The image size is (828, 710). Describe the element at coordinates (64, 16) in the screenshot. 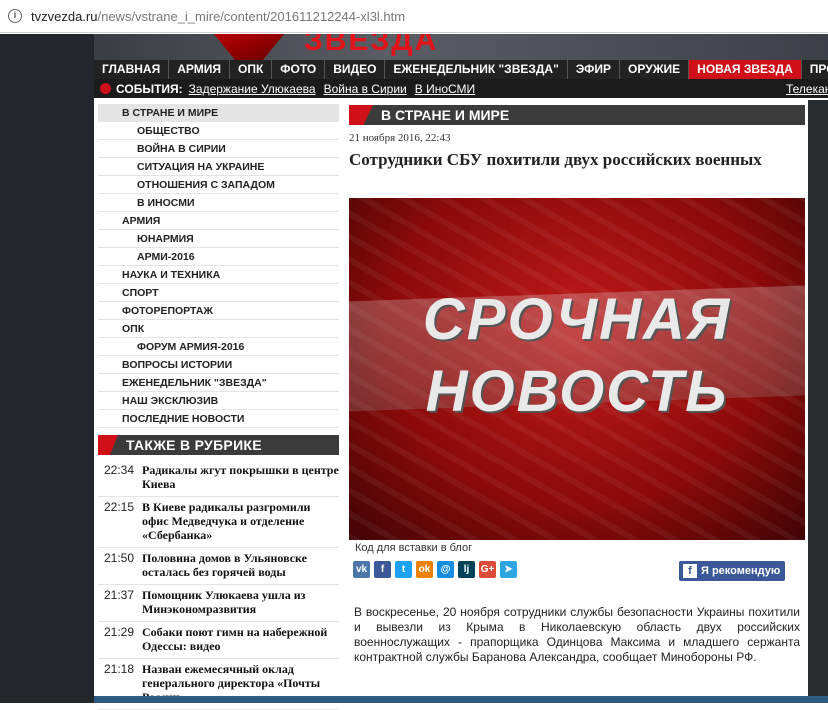

I see `url-domain: tvzvezda.ru` at that location.